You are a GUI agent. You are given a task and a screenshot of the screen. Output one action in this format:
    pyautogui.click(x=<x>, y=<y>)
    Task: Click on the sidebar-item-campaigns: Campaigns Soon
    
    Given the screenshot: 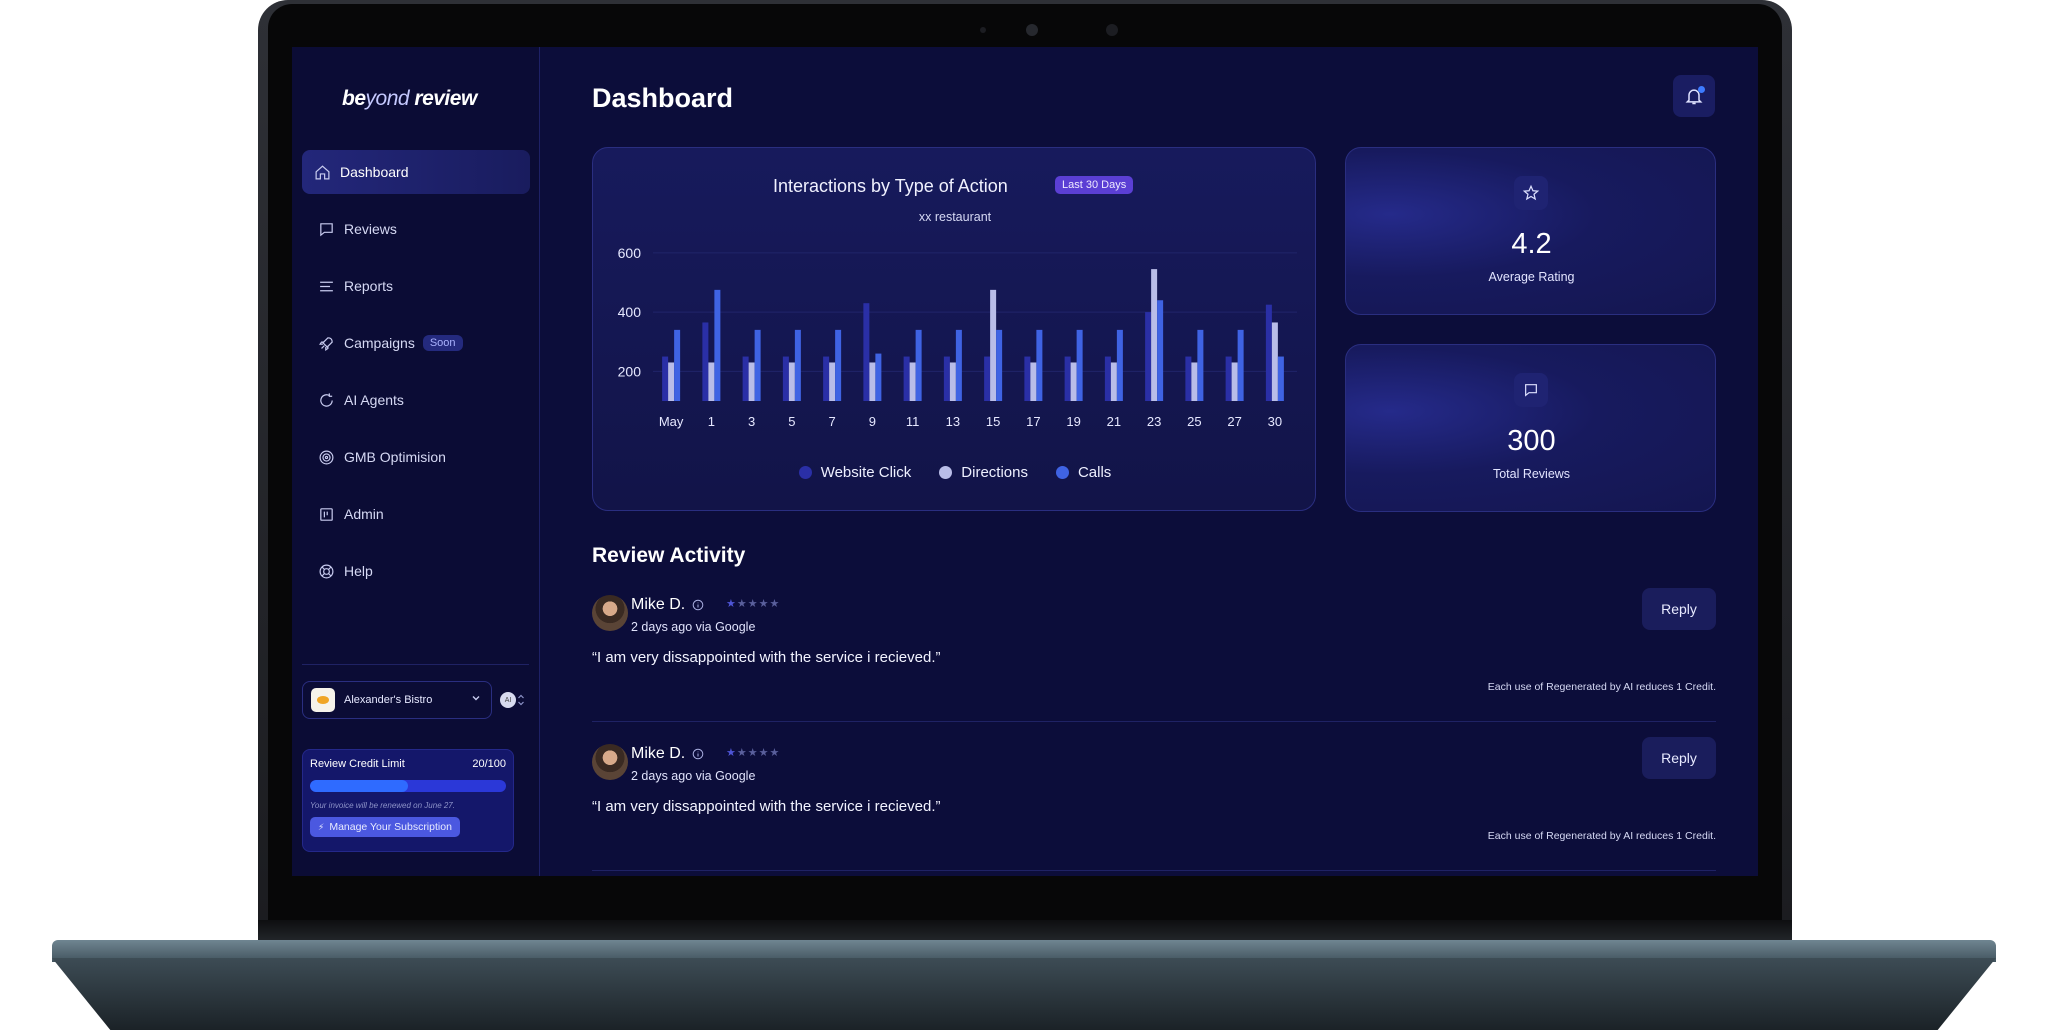 What is the action you would take?
    pyautogui.click(x=416, y=343)
    